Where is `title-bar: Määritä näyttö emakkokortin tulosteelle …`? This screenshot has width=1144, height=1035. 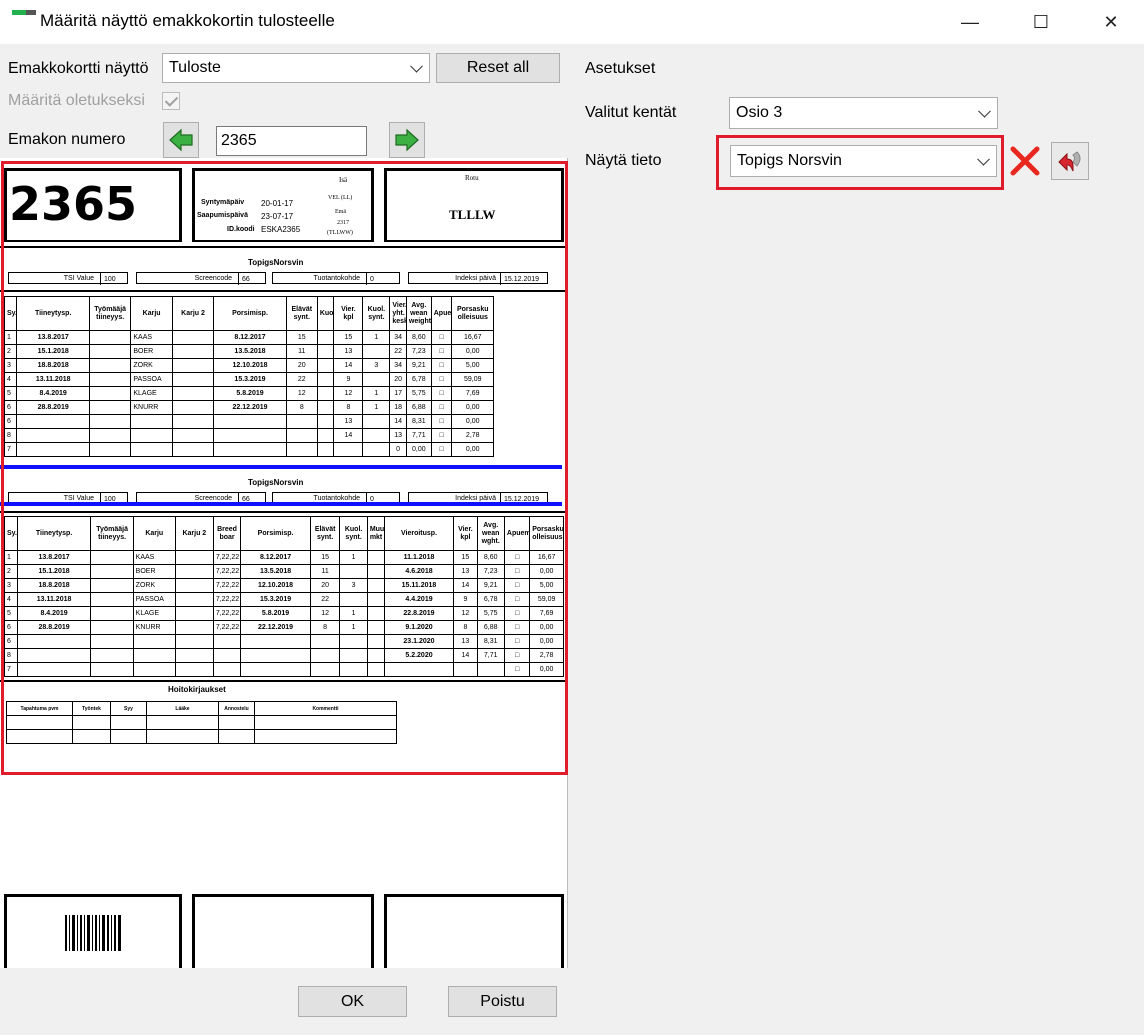
title-bar: Määritä näyttö emakkokortin tulosteelle … is located at coordinates (572, 22).